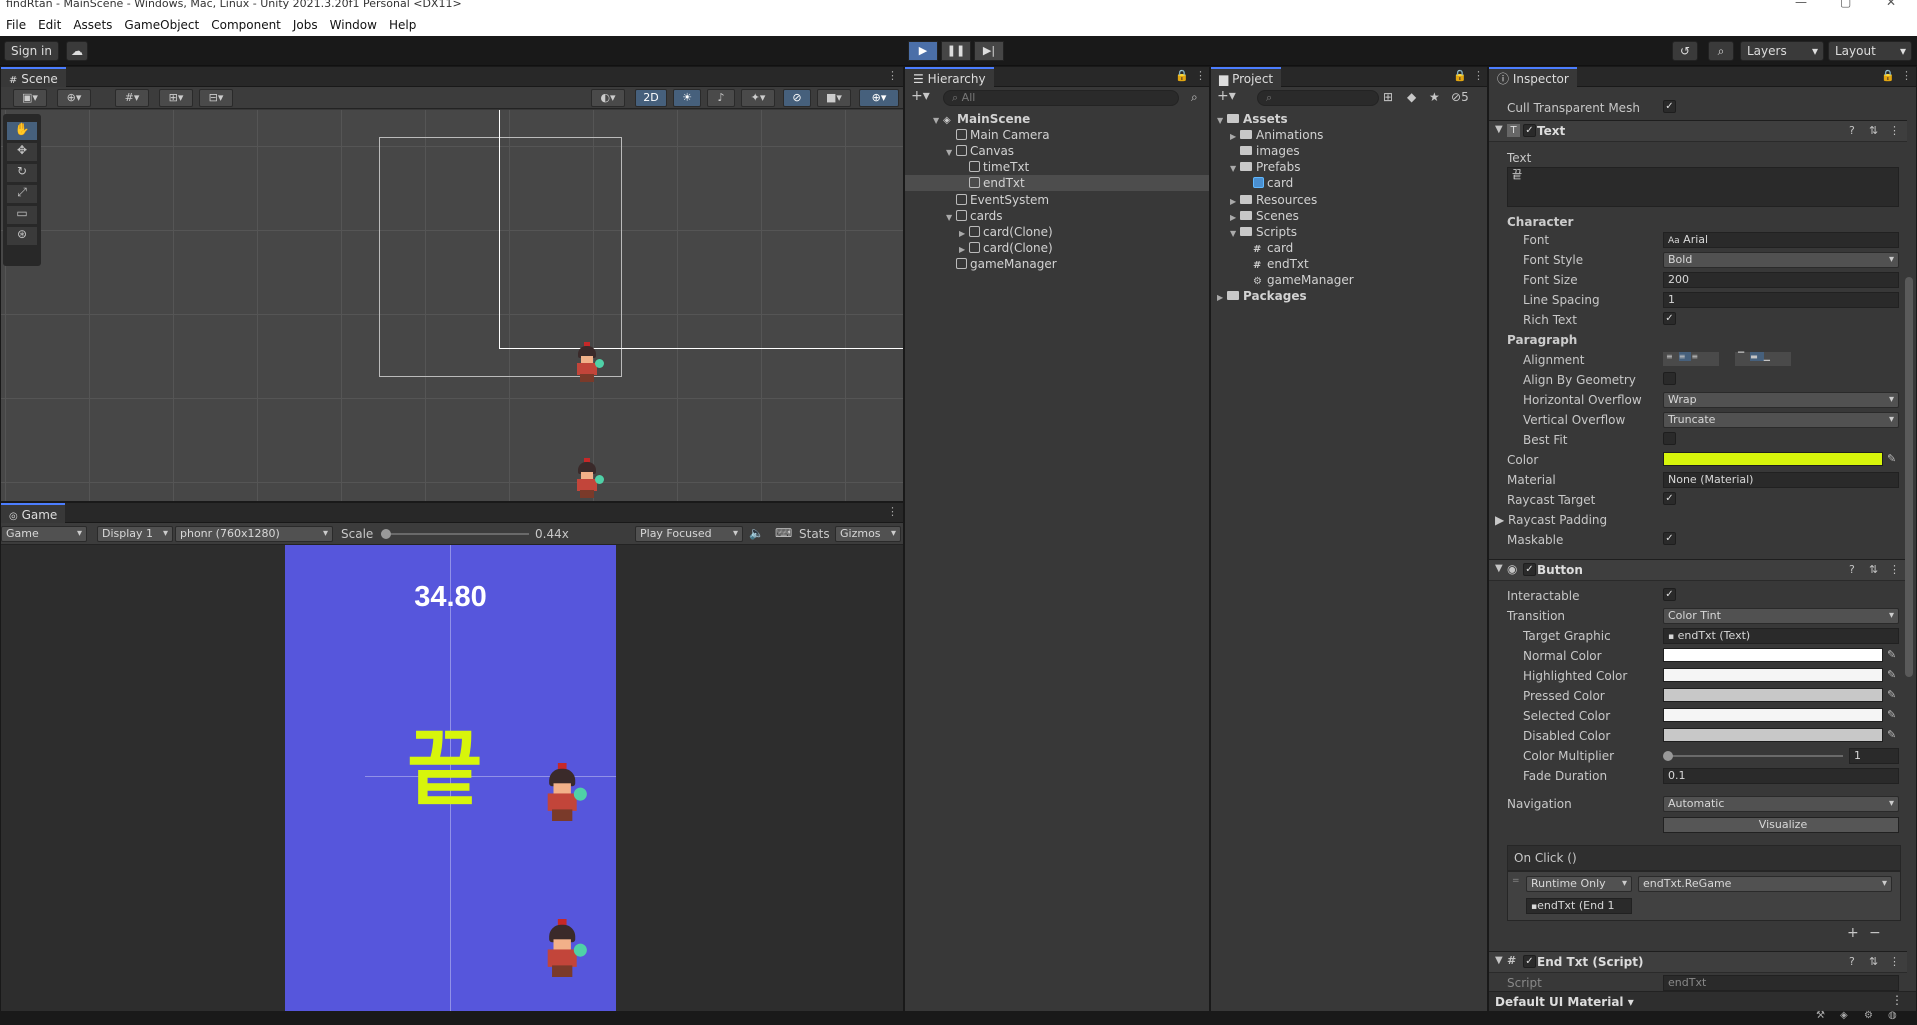  I want to click on project-item: ▼ Scripts, so click(1349, 232).